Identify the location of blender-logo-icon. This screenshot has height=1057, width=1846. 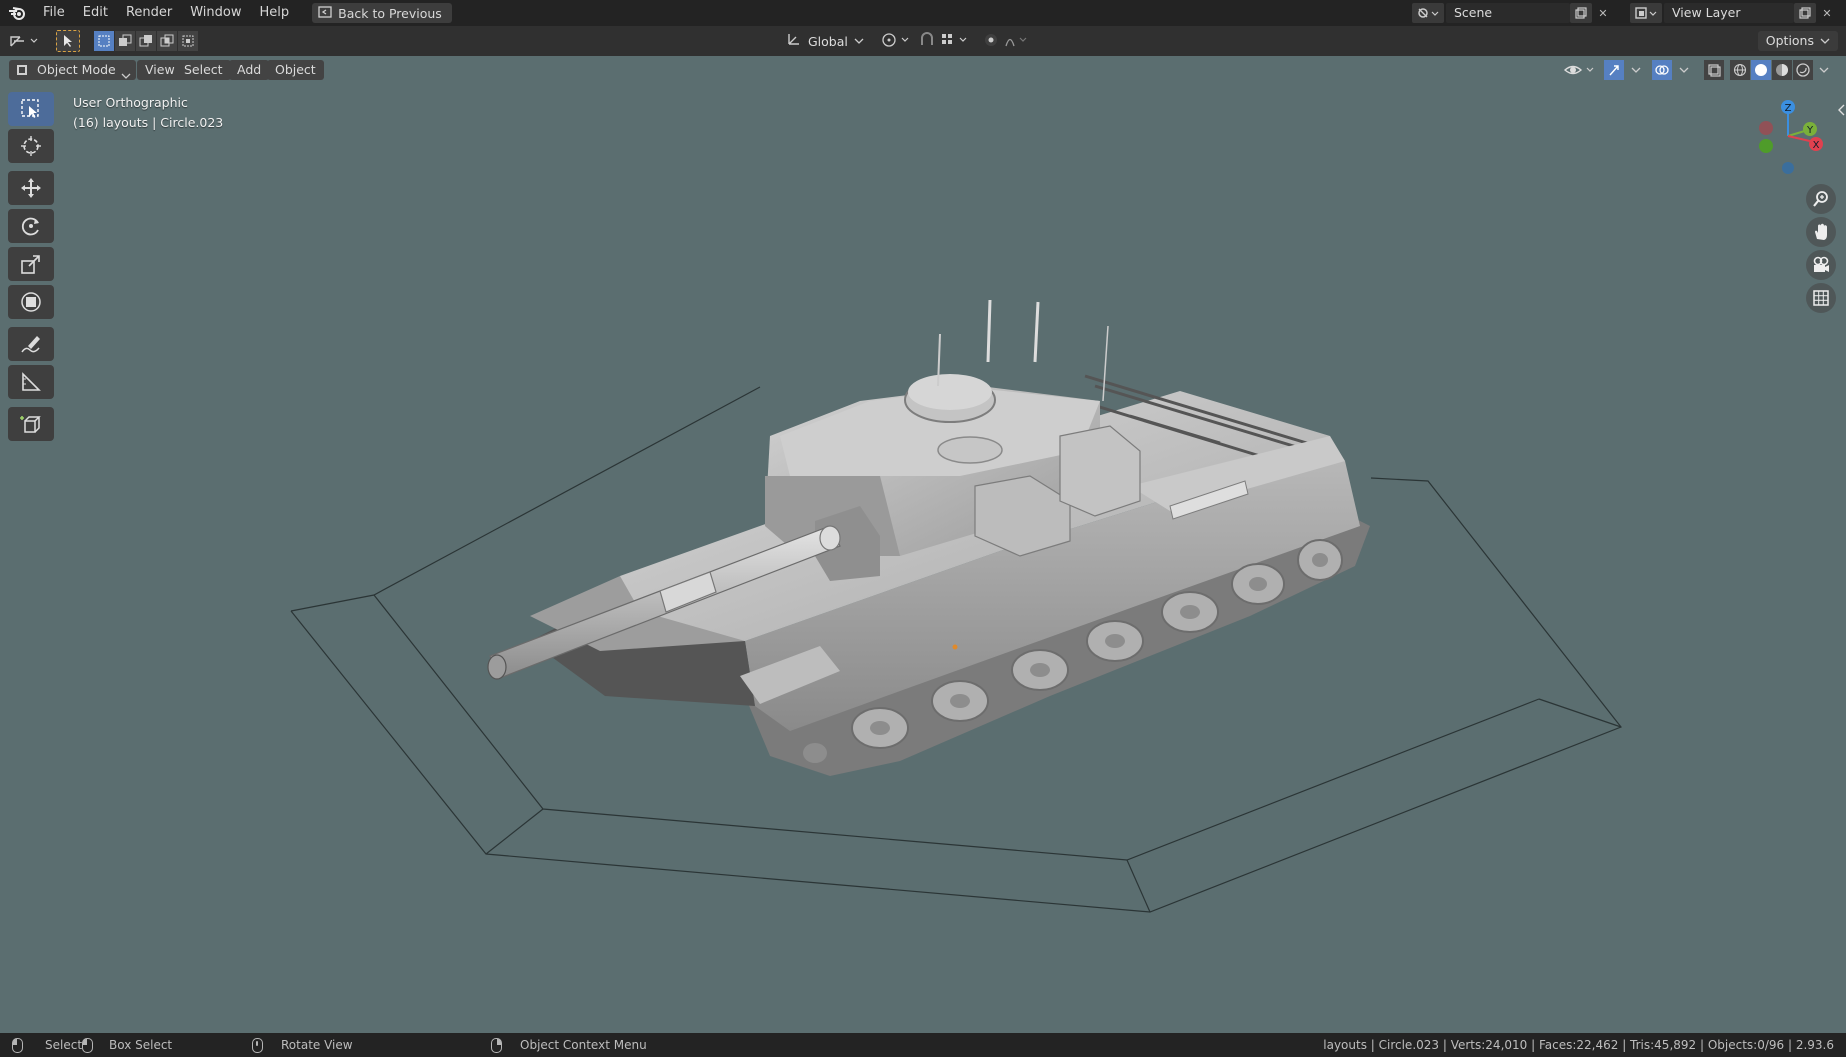
(17, 13).